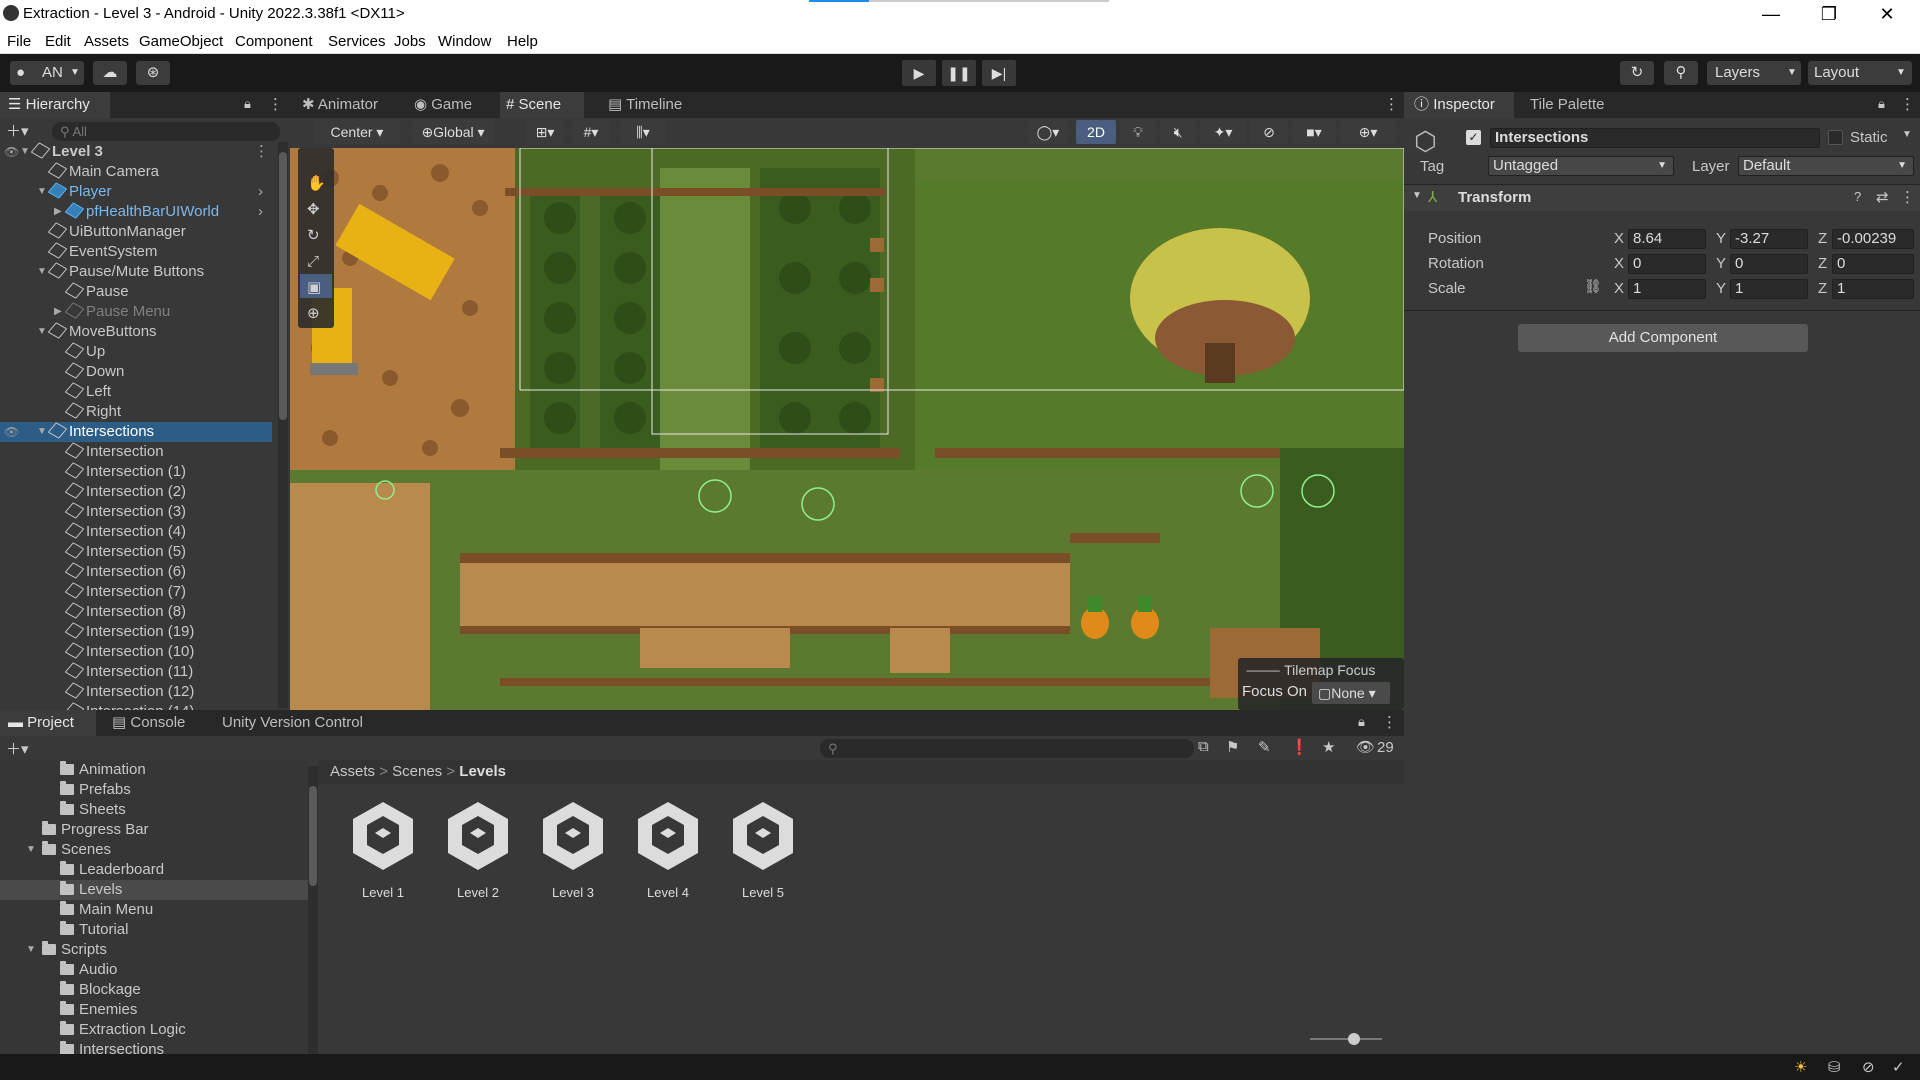  What do you see at coordinates (1887, 14) in the screenshot?
I see `close-button: ✕` at bounding box center [1887, 14].